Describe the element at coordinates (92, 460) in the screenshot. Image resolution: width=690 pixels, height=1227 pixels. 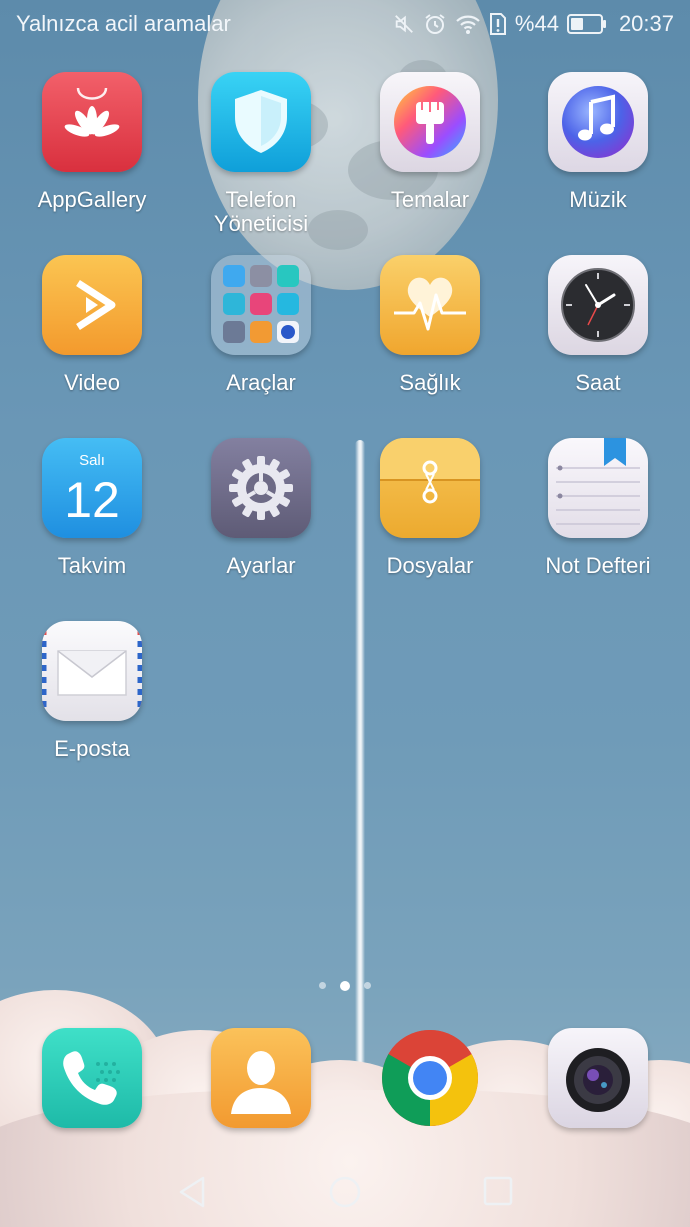
I see `calendar-day-name: Salı` at that location.